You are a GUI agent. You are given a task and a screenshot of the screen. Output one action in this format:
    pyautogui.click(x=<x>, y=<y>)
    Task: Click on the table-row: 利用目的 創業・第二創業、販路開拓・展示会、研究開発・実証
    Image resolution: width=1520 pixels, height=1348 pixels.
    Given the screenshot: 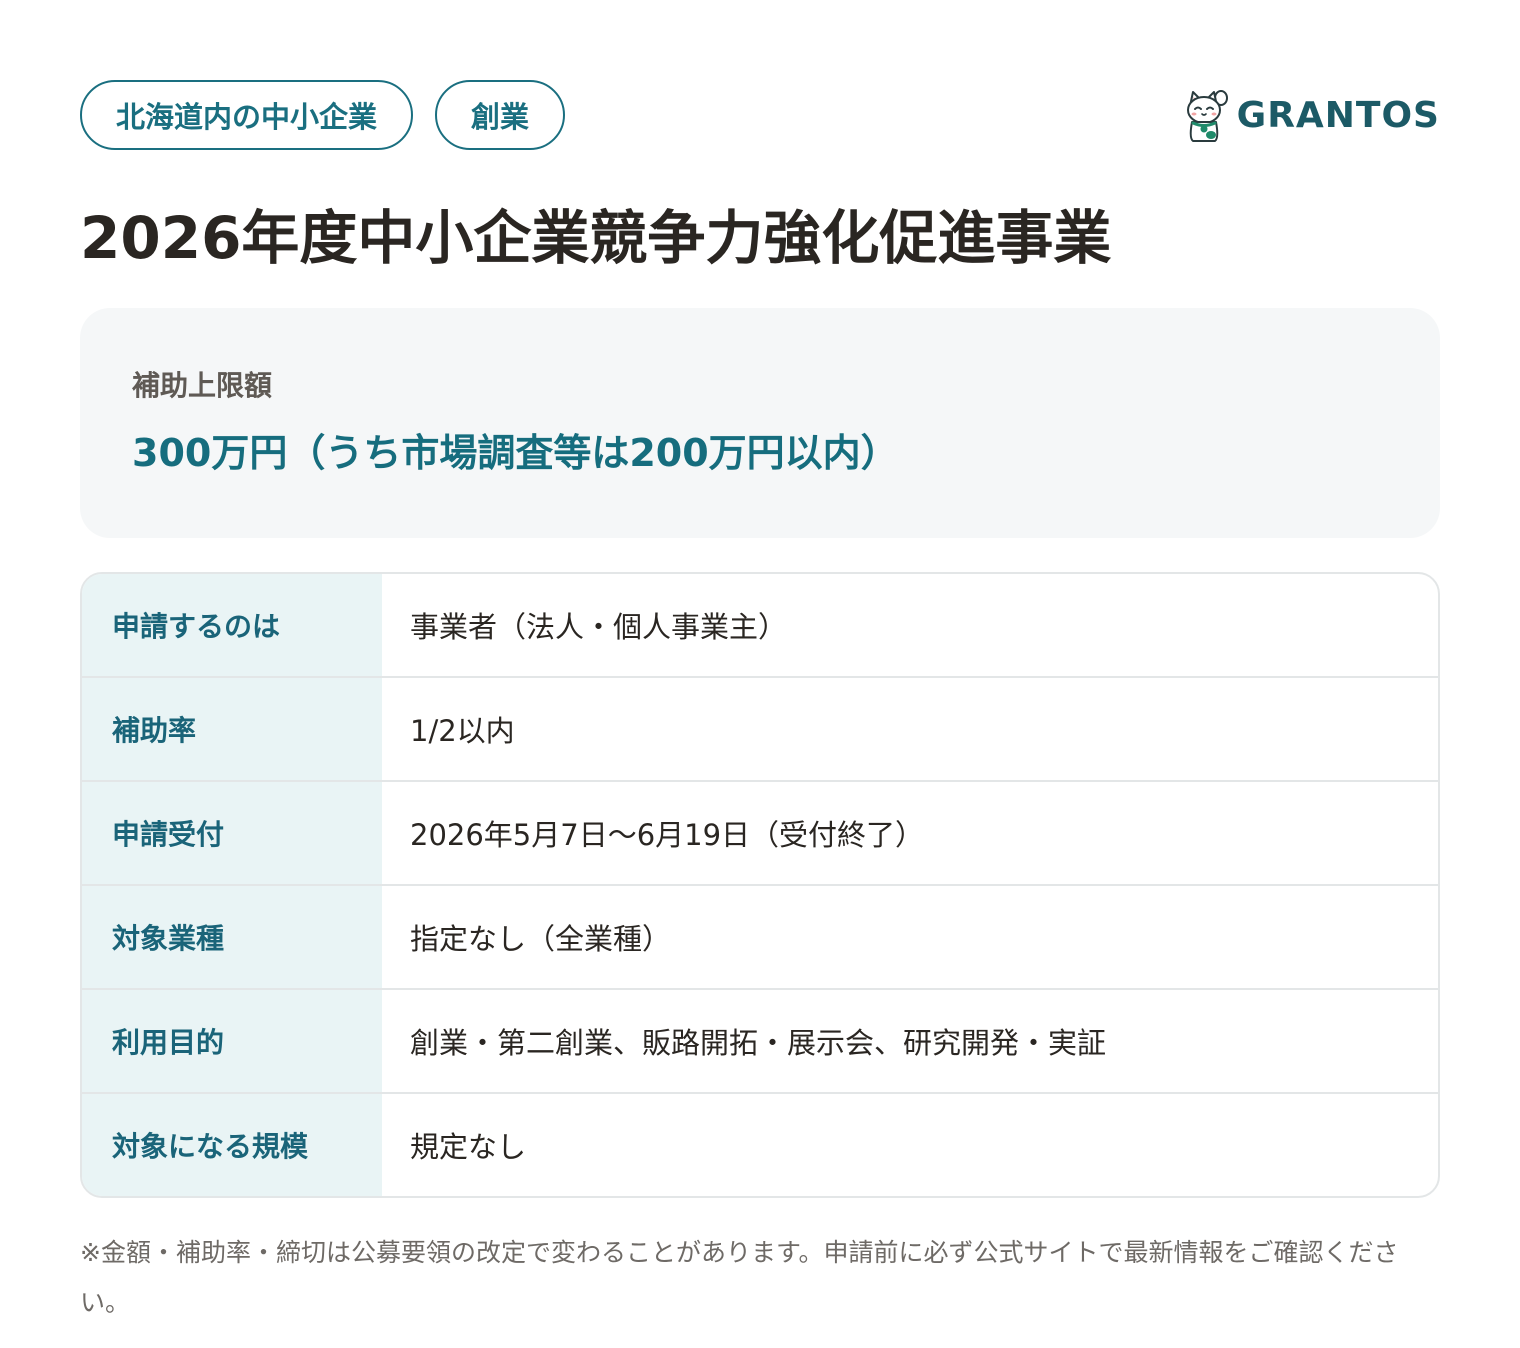 What is the action you would take?
    pyautogui.click(x=760, y=1040)
    